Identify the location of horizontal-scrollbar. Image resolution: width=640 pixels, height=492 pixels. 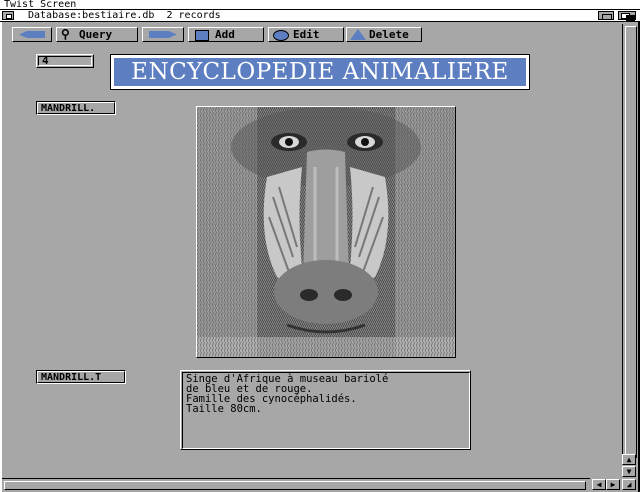
(296, 484).